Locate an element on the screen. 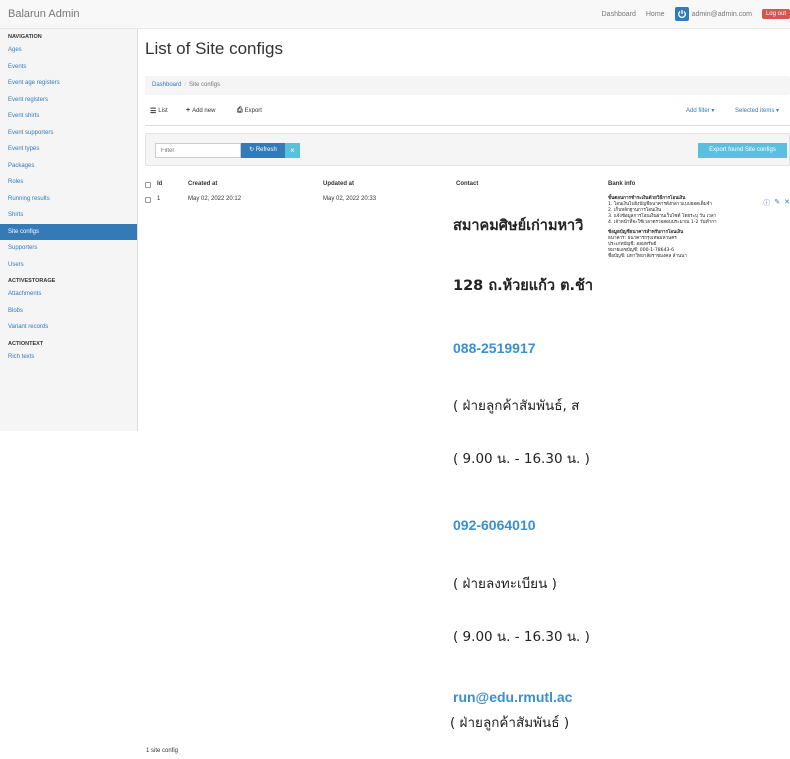  sidebar-item-supporters: Supporters is located at coordinates (68, 248).